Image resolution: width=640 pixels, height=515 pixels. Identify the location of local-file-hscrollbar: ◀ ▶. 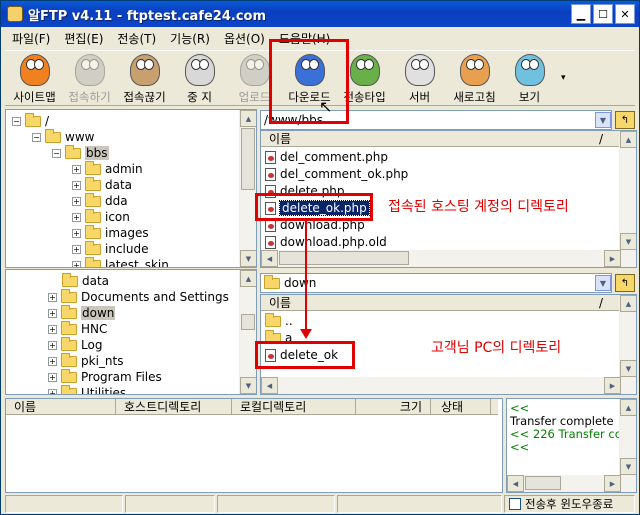
(441, 385).